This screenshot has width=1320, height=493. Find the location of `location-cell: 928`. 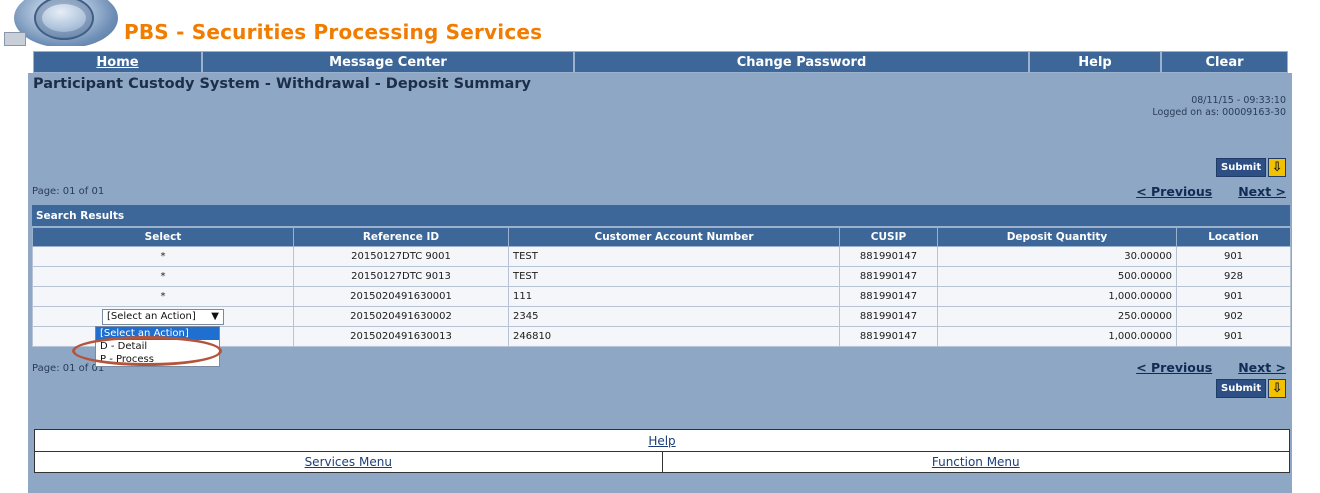

location-cell: 928 is located at coordinates (1233, 276).